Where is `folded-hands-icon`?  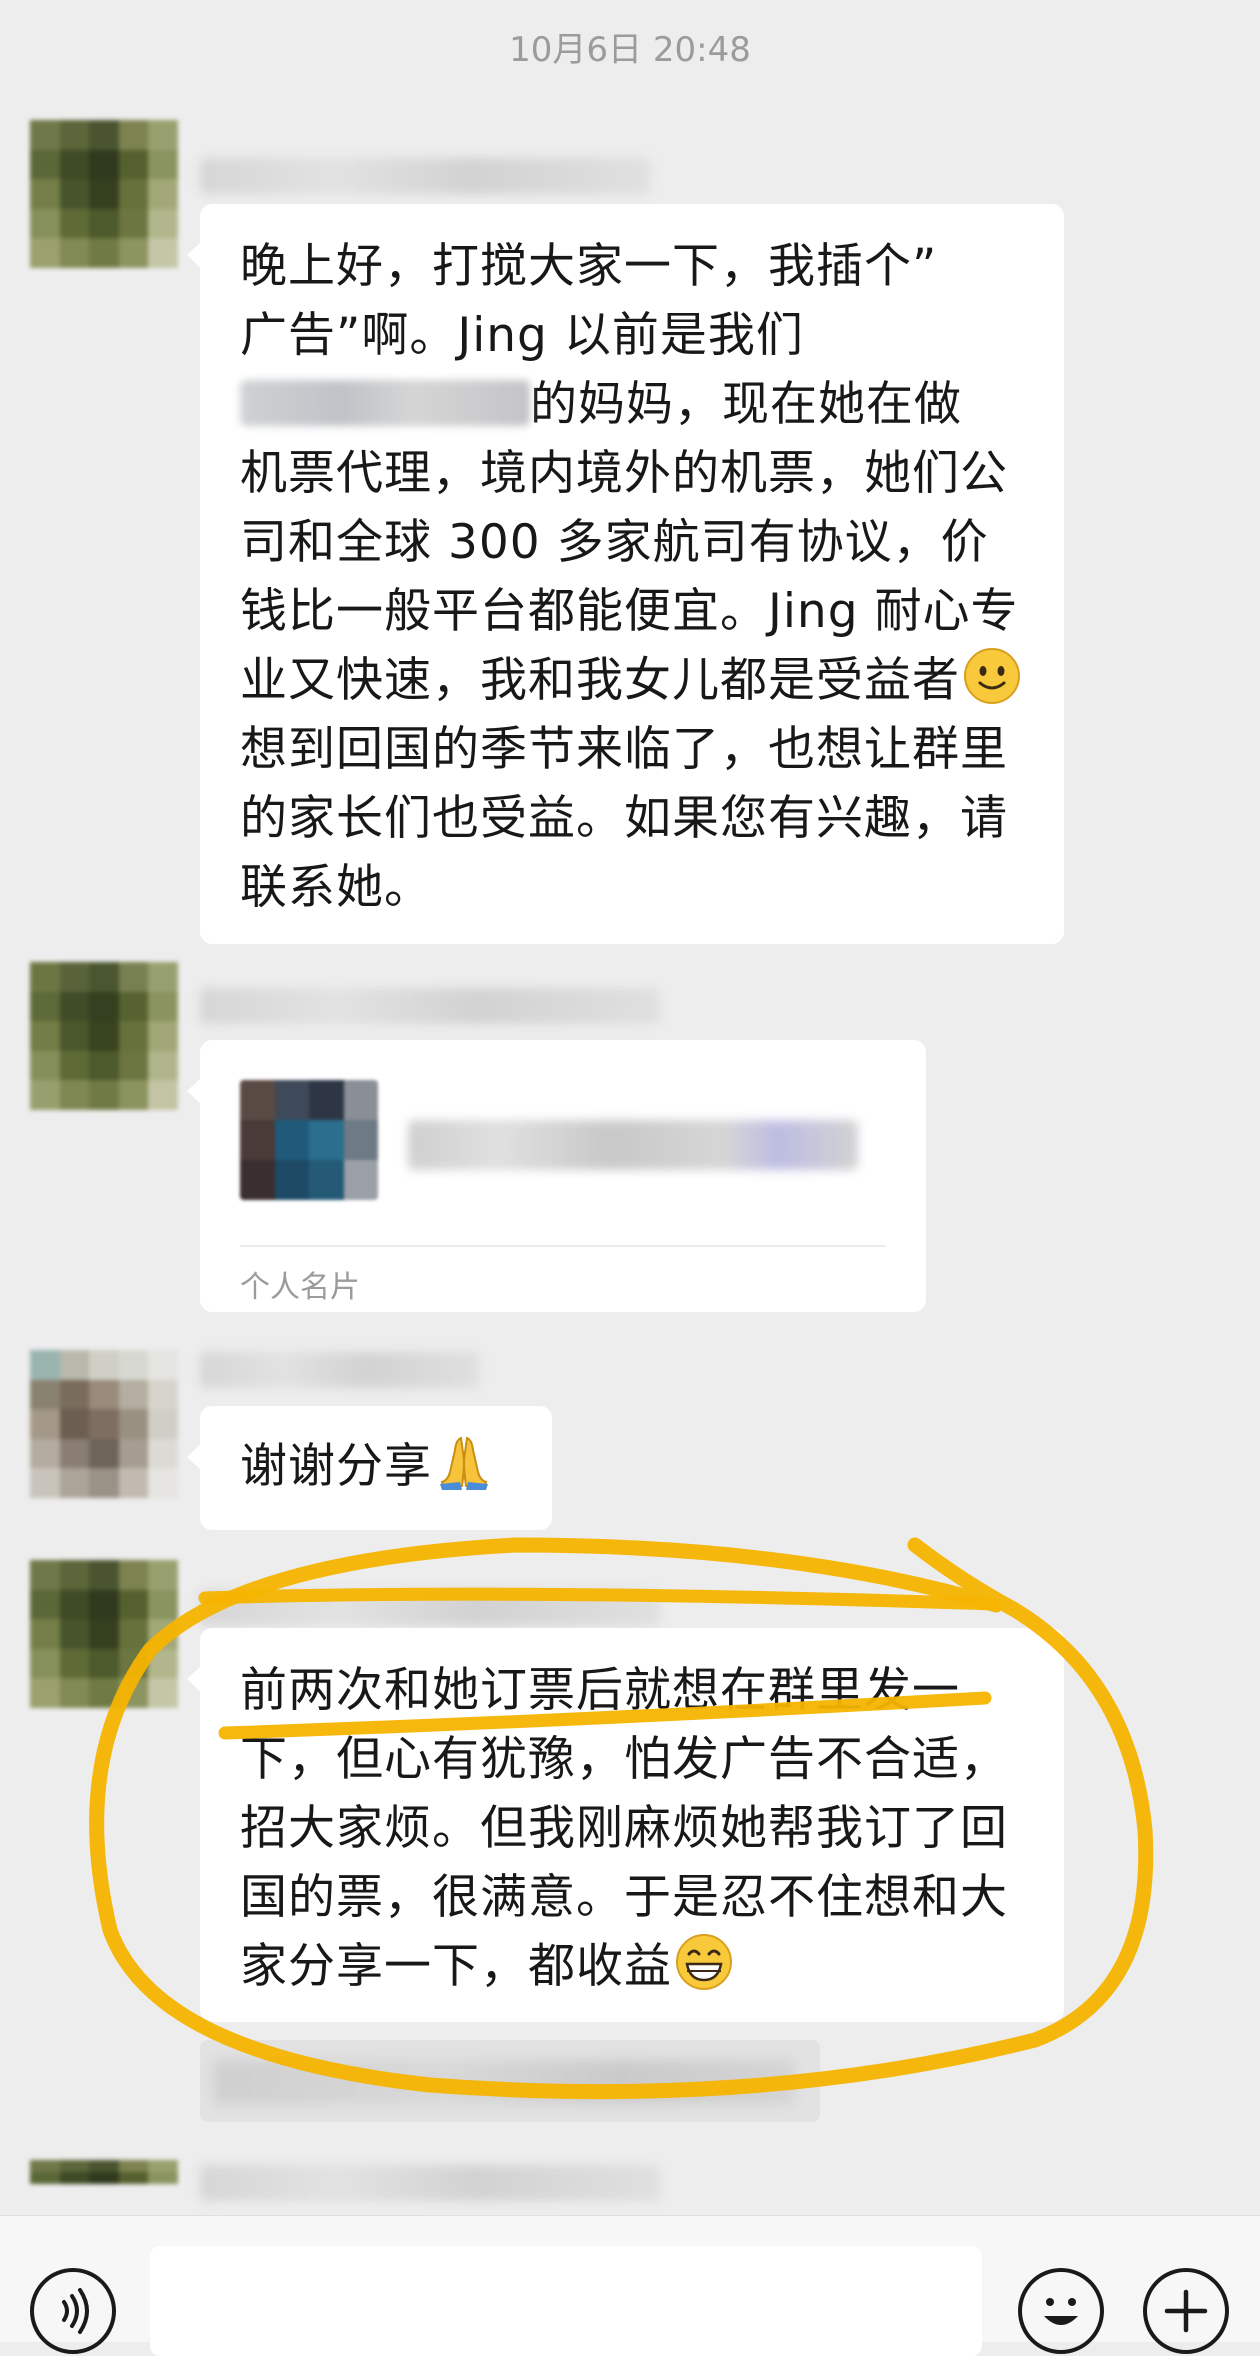 folded-hands-icon is located at coordinates (464, 1463).